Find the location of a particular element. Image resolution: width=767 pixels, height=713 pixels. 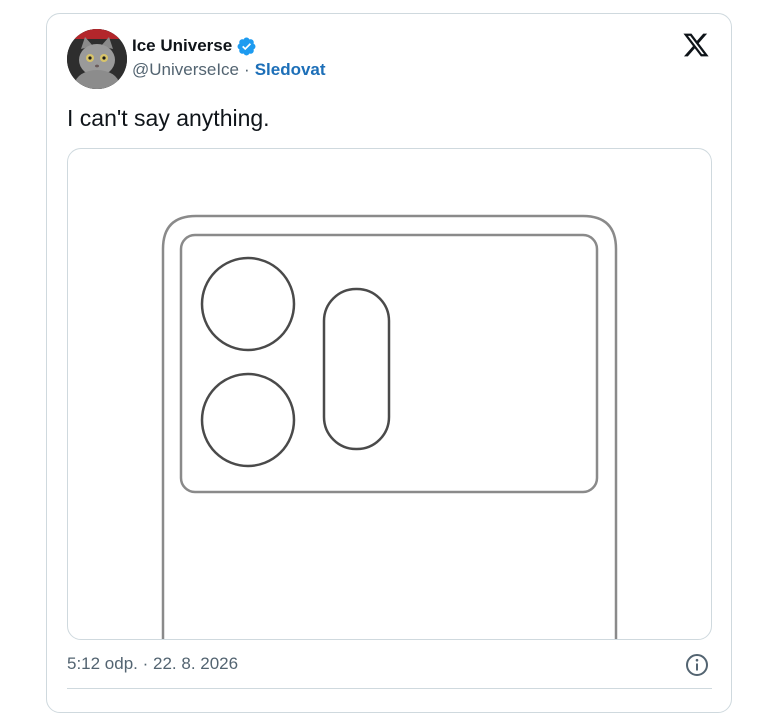

avatar is located at coordinates (97, 59).